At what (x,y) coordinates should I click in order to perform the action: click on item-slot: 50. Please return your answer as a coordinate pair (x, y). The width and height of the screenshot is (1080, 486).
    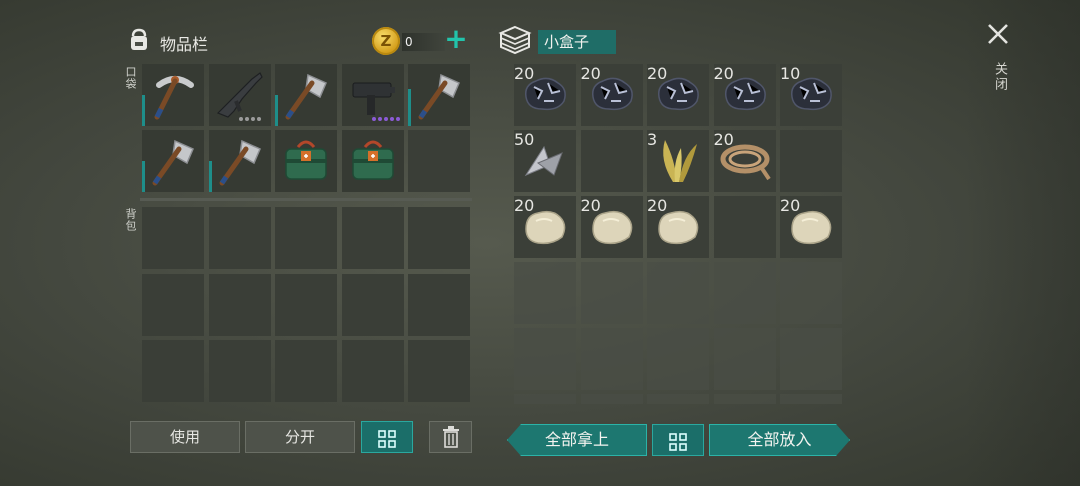
    Looking at the image, I should click on (545, 161).